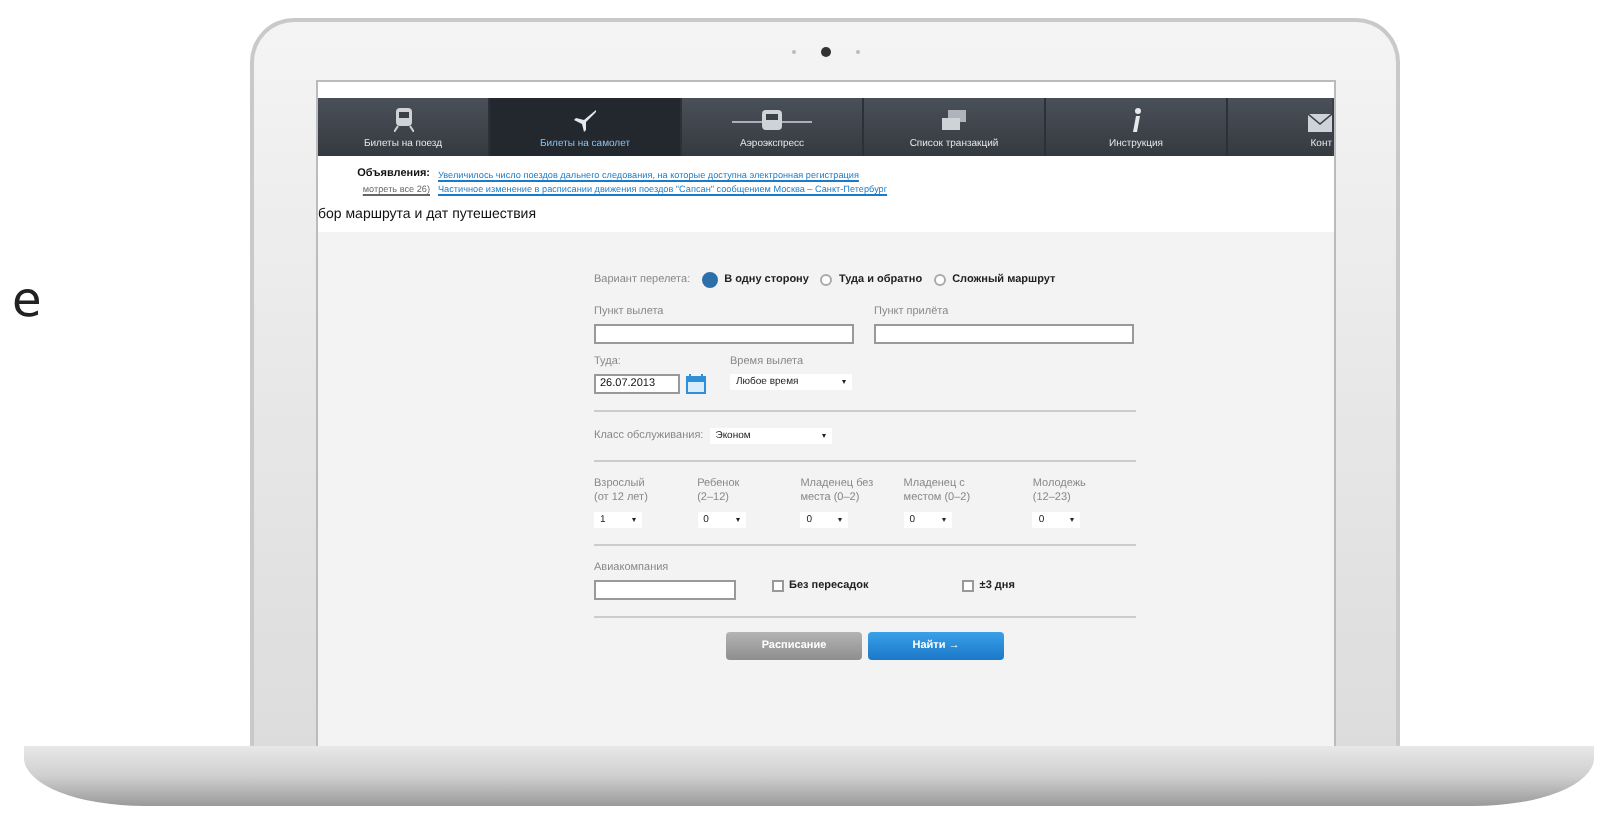 This screenshot has width=1618, height=836. What do you see at coordinates (585, 120) in the screenshot?
I see `airplane-icon` at bounding box center [585, 120].